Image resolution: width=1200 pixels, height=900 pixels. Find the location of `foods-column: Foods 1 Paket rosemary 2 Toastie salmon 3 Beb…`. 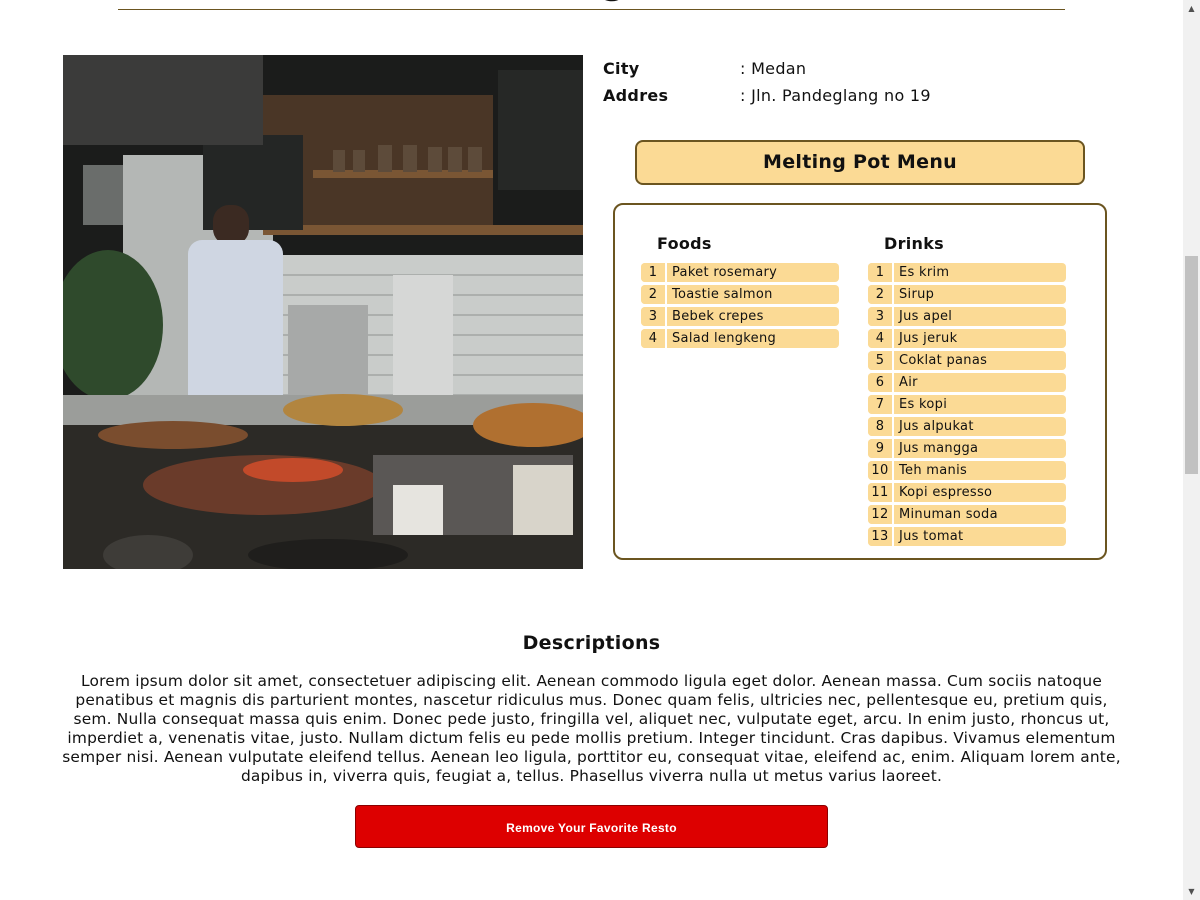

foods-column: Foods 1 Paket rosemary 2 Toastie salmon 3 Beb… is located at coordinates (740, 292).